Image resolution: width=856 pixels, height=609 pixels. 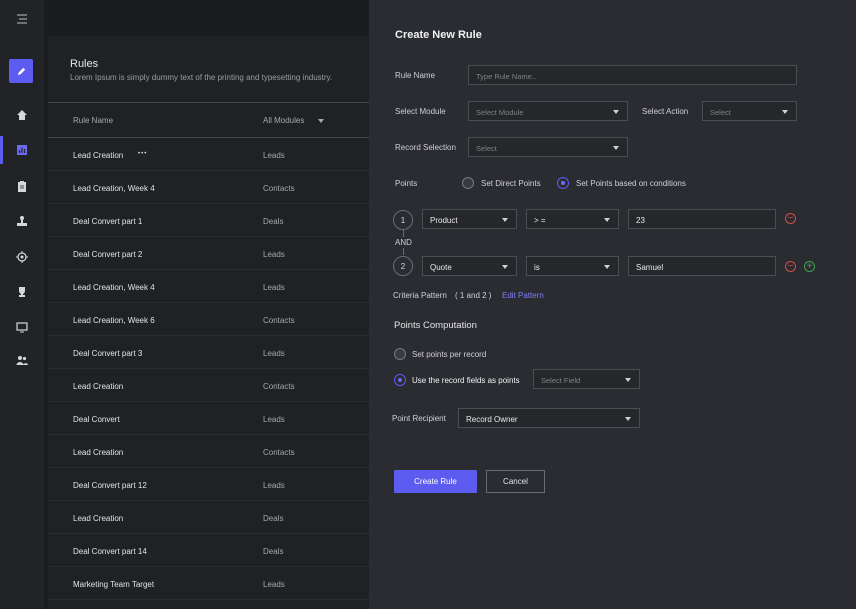 I want to click on table-row: Lead Creation Deals, so click(x=208, y=517).